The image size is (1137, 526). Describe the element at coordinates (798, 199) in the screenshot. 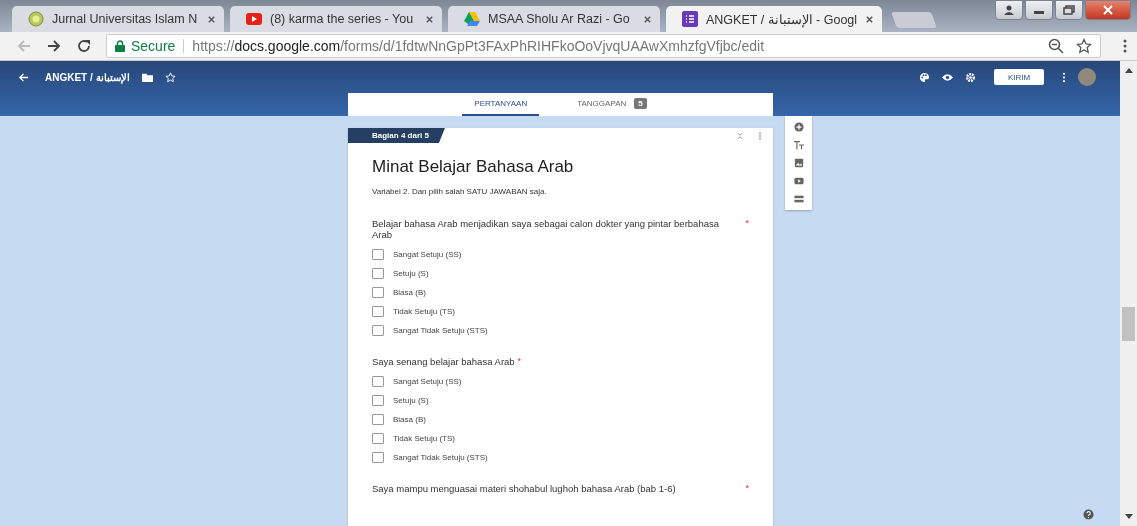

I see `section-icon` at that location.